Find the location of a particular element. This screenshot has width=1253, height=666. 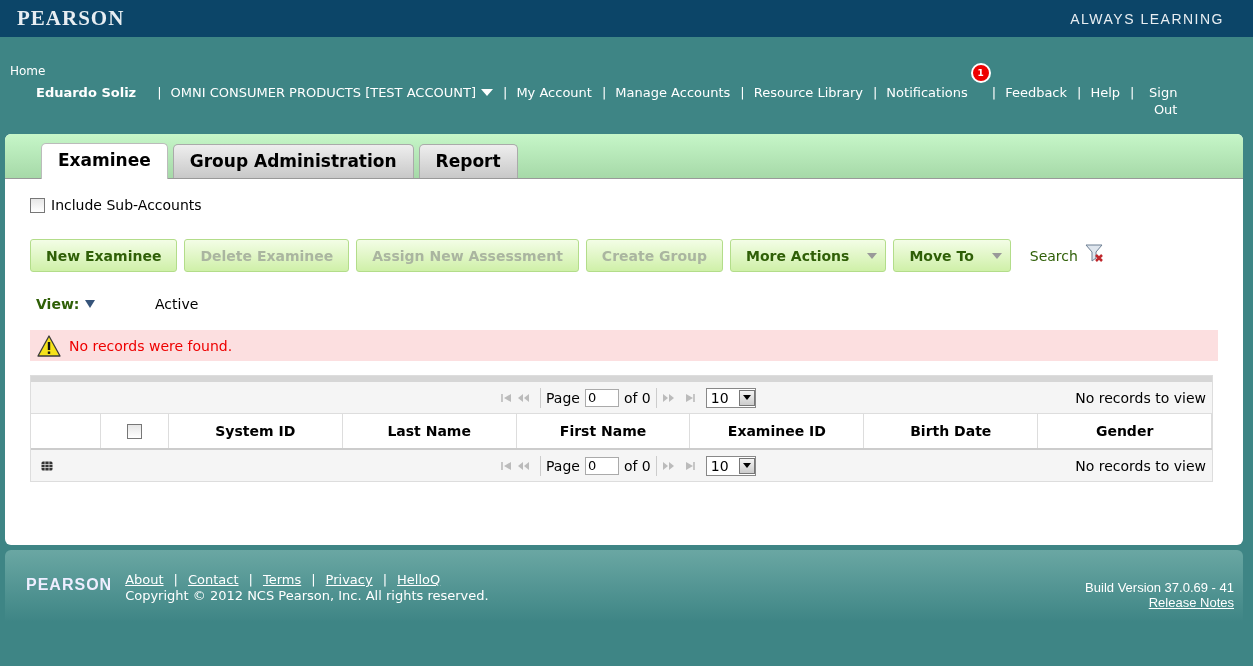

build-version: Build Version 37.0.69 - 41 is located at coordinates (1159, 587).